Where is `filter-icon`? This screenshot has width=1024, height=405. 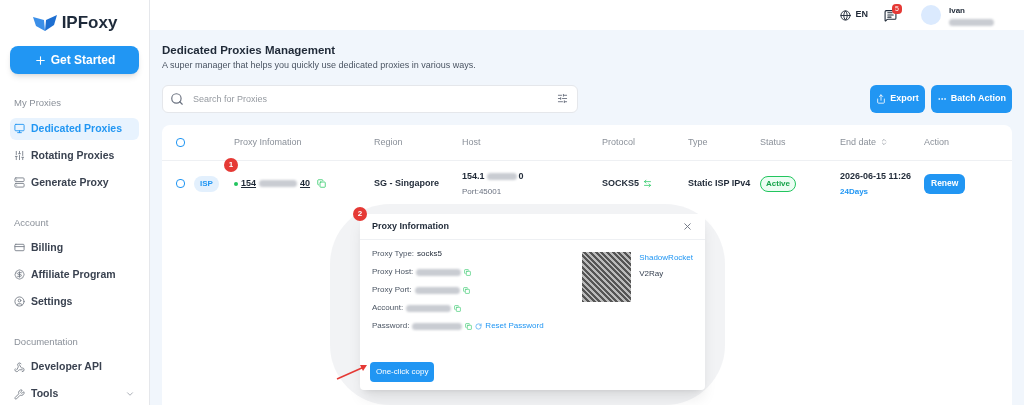 filter-icon is located at coordinates (562, 98).